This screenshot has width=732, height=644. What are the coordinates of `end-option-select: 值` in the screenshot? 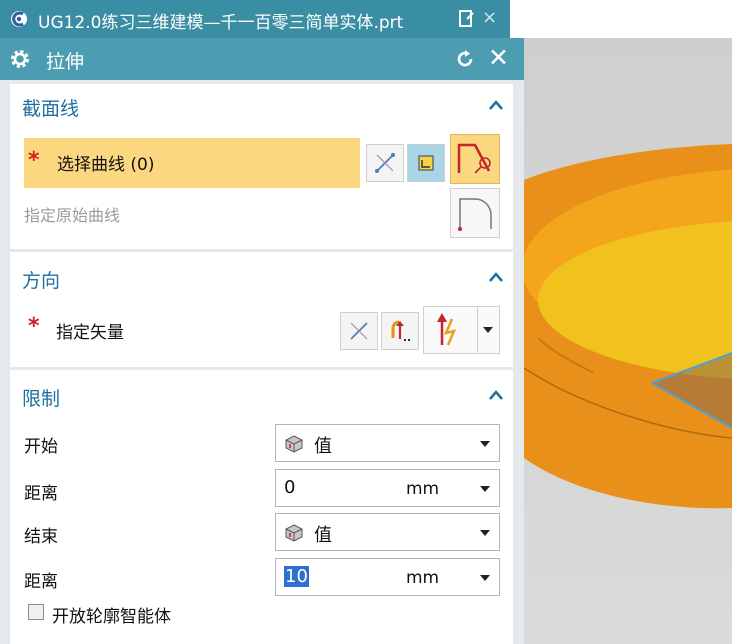 It's located at (387, 532).